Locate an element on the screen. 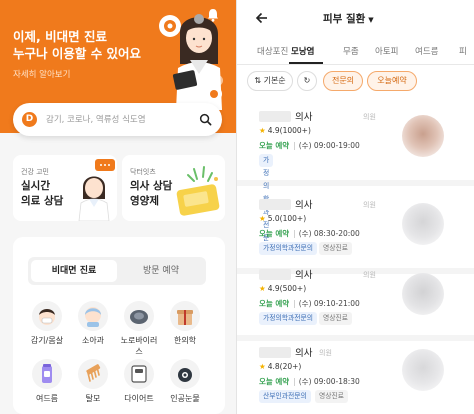 The image size is (474, 414). category-label: 인공눈물 is located at coordinates (185, 398).